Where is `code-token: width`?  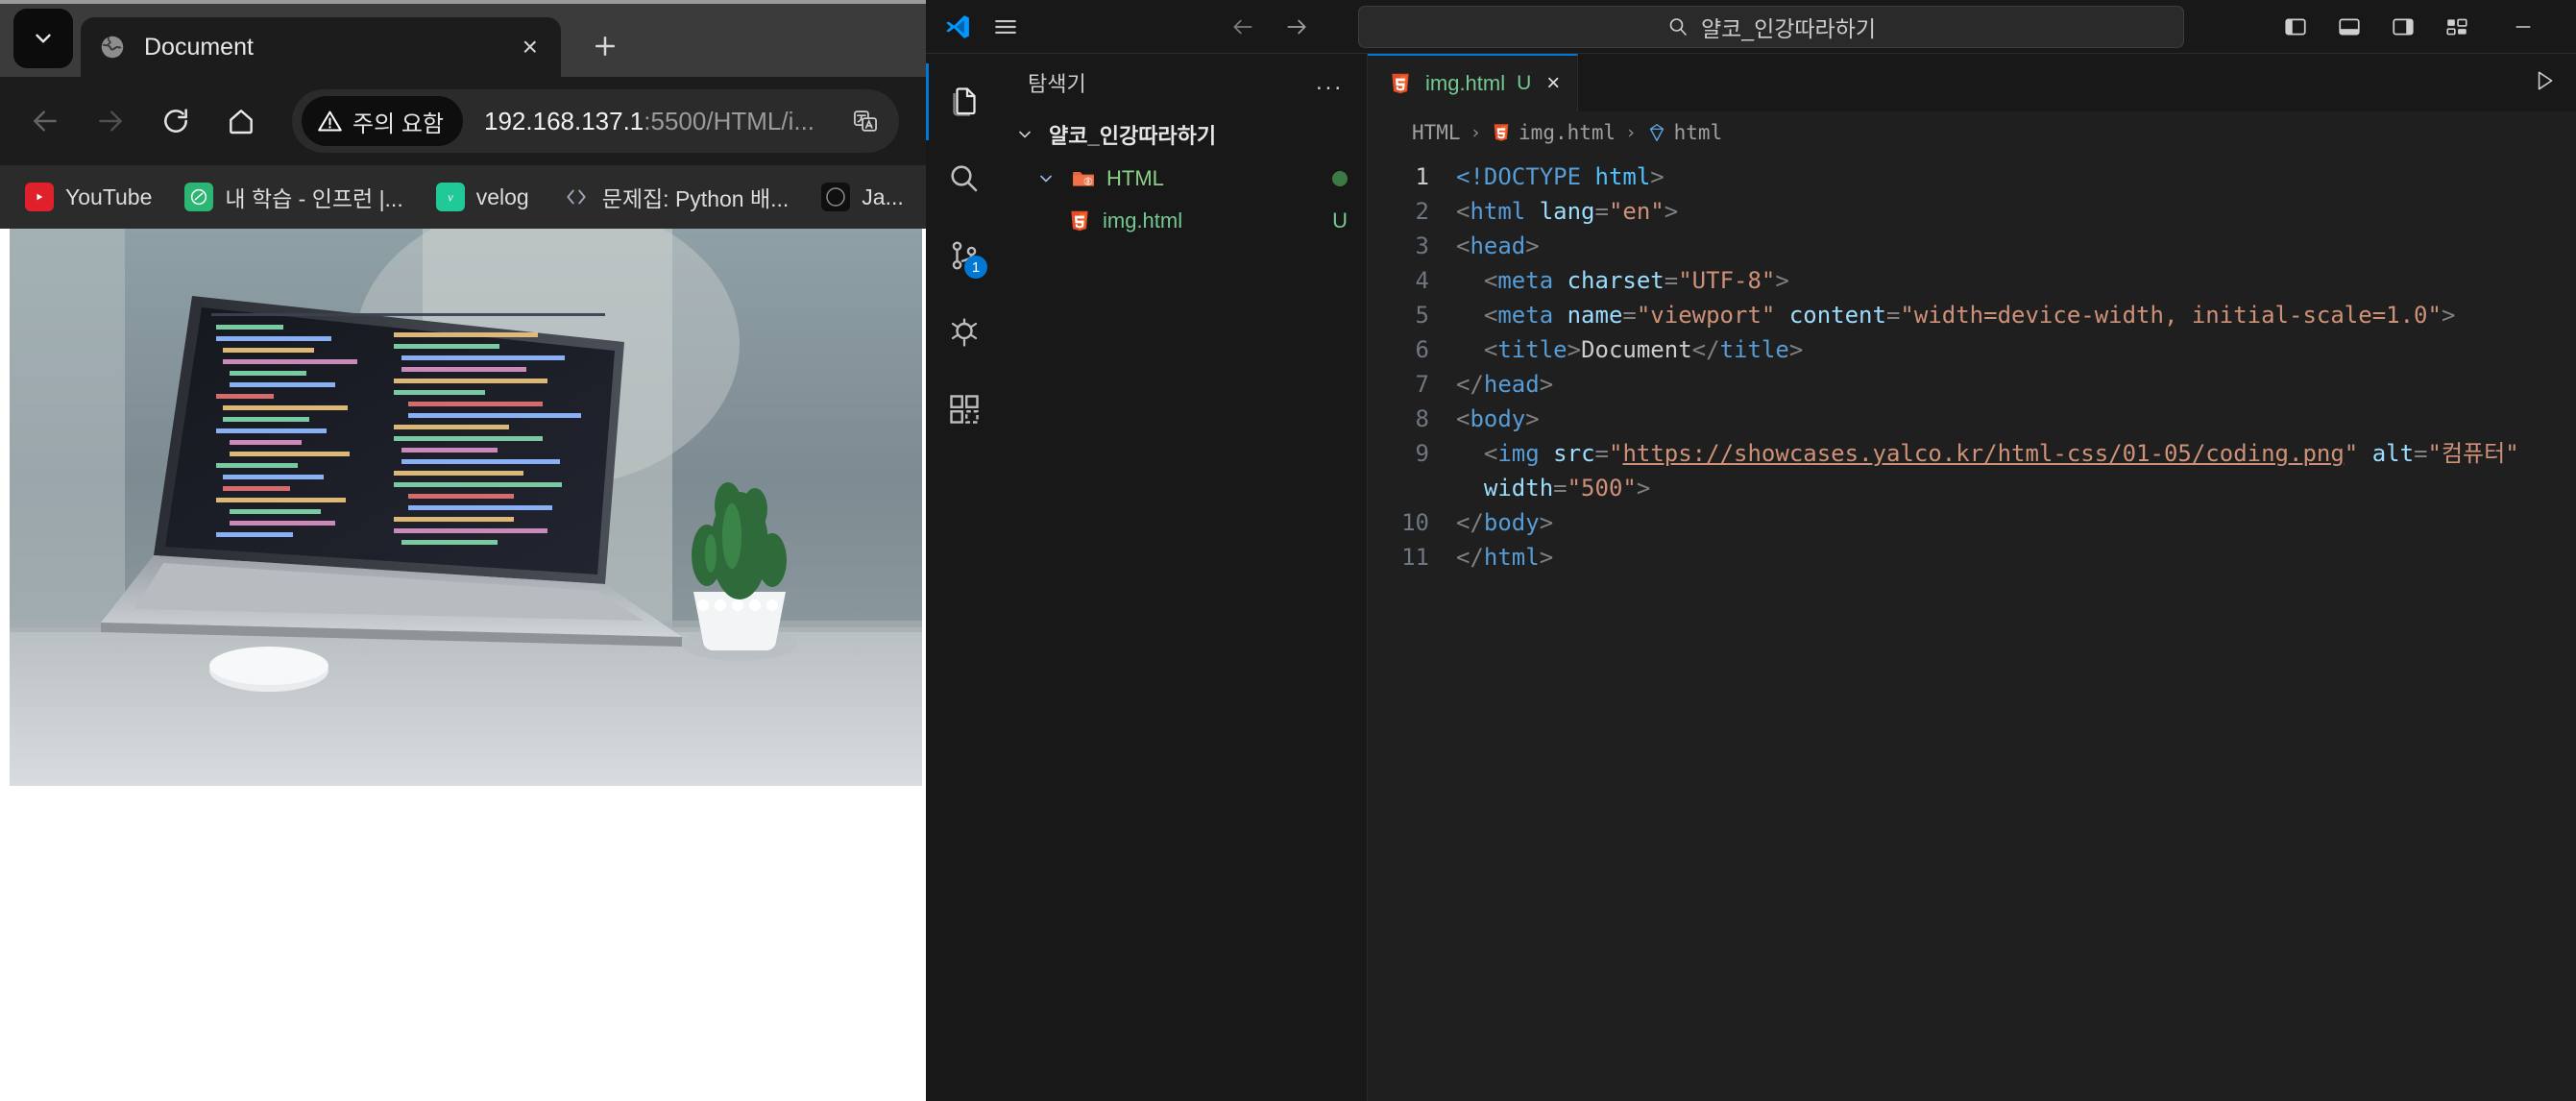 code-token: width is located at coordinates (1518, 489).